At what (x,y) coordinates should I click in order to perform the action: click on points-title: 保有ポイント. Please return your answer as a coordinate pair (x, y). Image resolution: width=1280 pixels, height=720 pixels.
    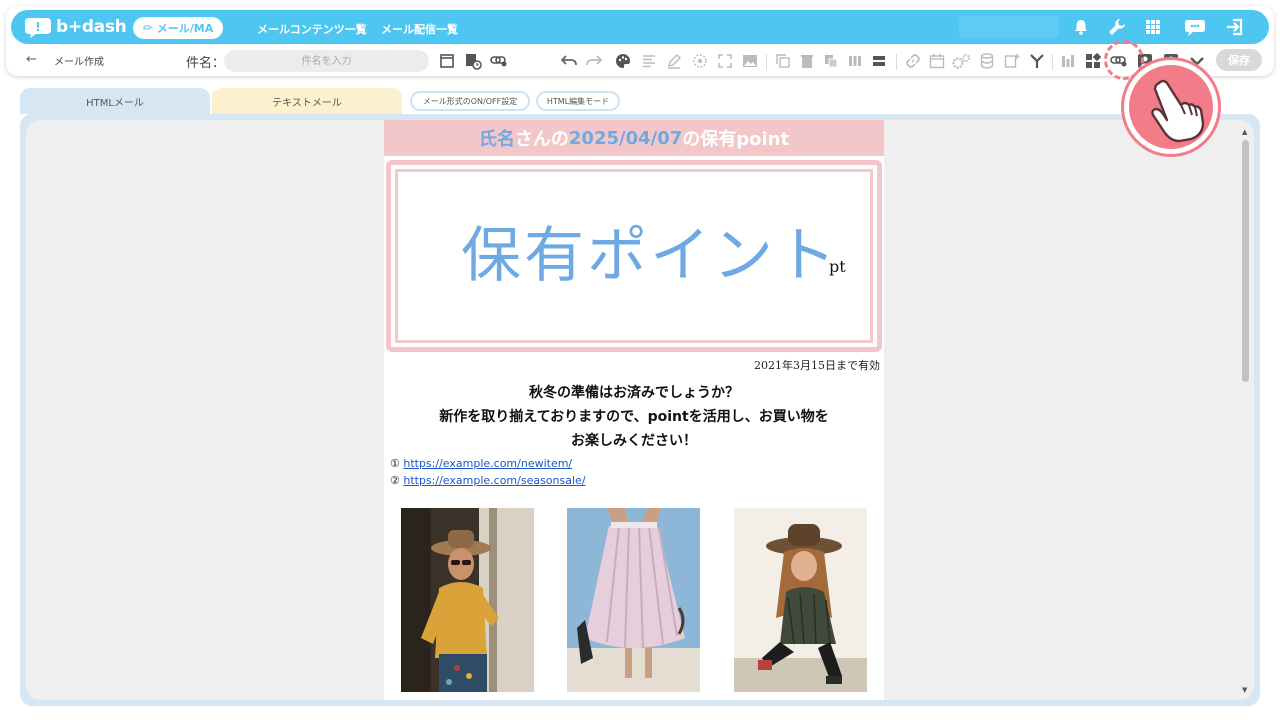
    Looking at the image, I should click on (650, 256).